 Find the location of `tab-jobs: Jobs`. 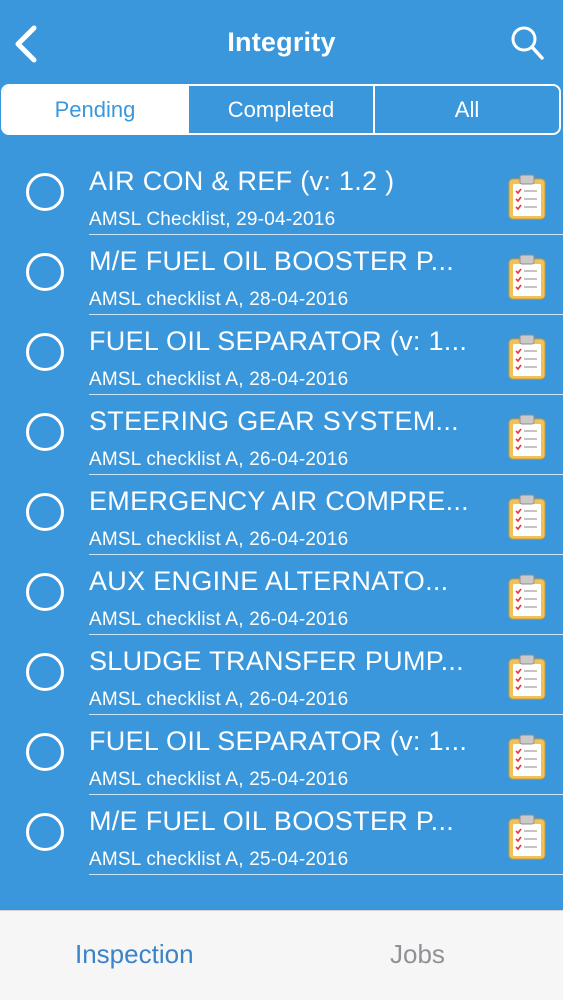

tab-jobs: Jobs is located at coordinates (417, 954).